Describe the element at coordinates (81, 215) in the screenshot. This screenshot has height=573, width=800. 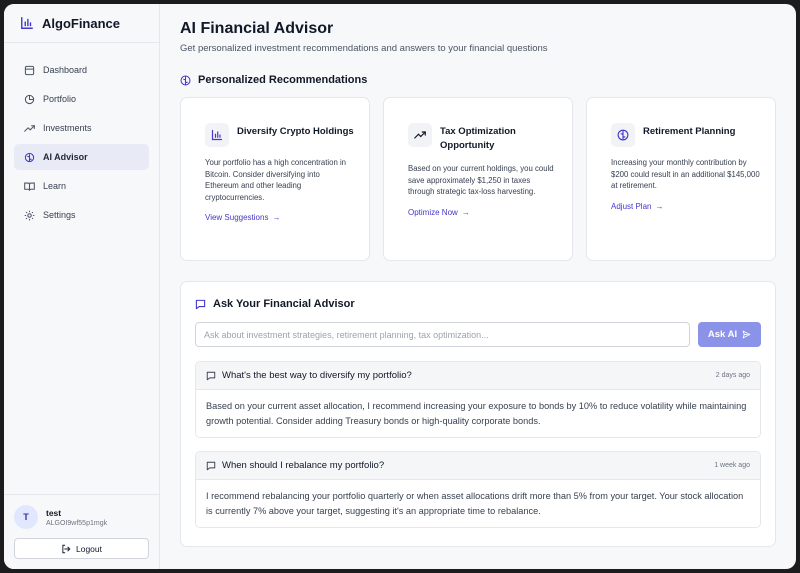
I see `sidebar-item-settings: Settings` at that location.